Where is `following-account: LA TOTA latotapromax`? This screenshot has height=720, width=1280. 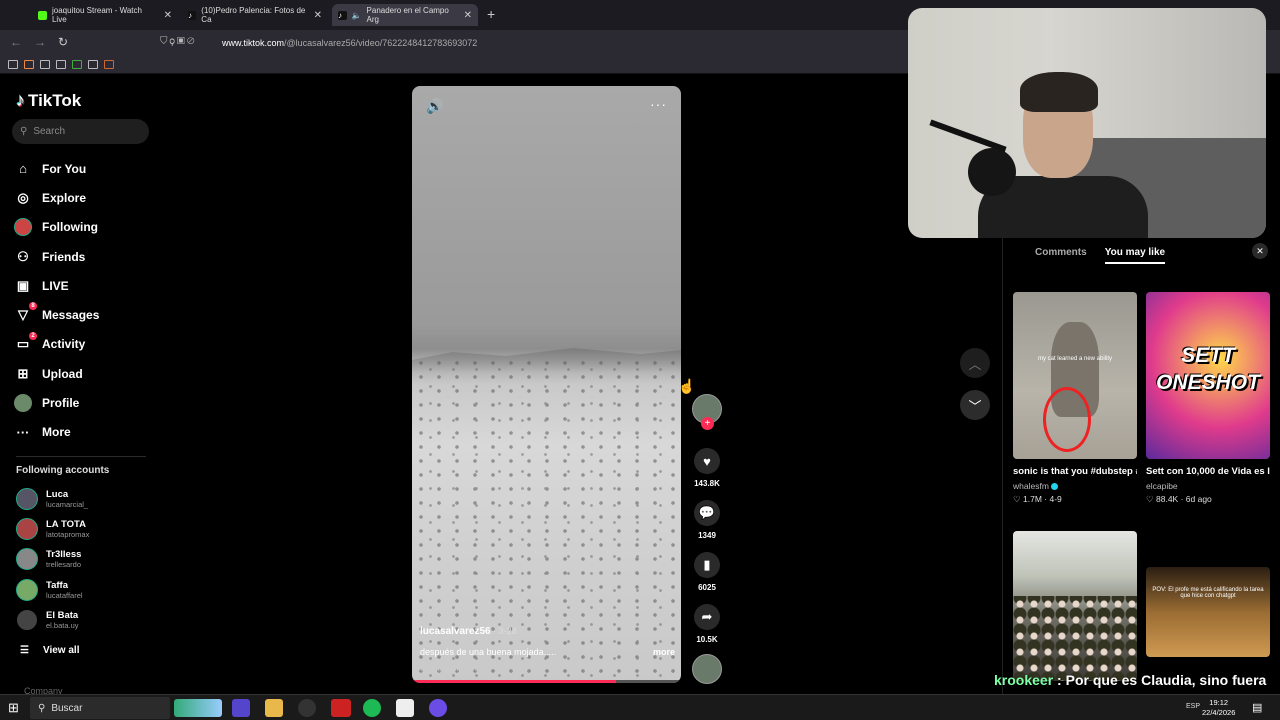 following-account: LA TOTA latotapromax is located at coordinates (52, 529).